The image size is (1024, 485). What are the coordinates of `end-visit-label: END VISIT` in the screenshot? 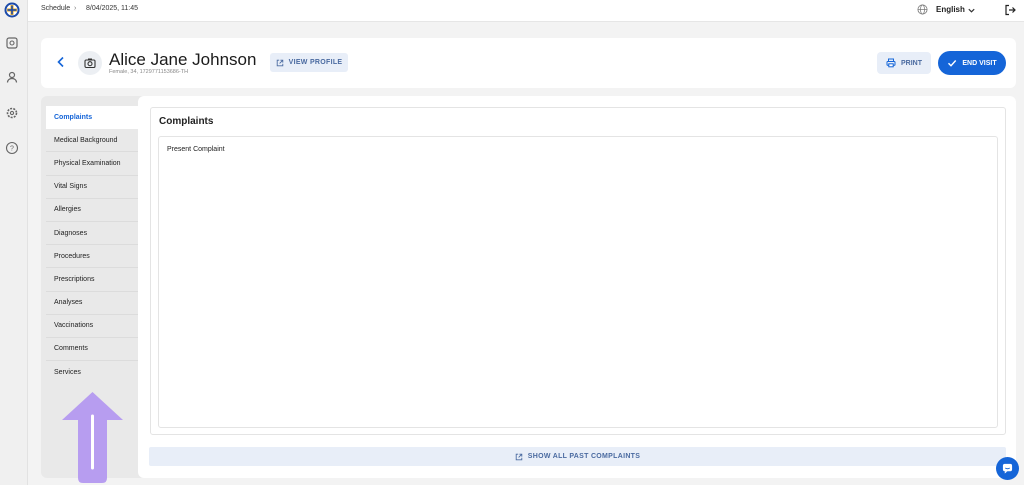 It's located at (979, 63).